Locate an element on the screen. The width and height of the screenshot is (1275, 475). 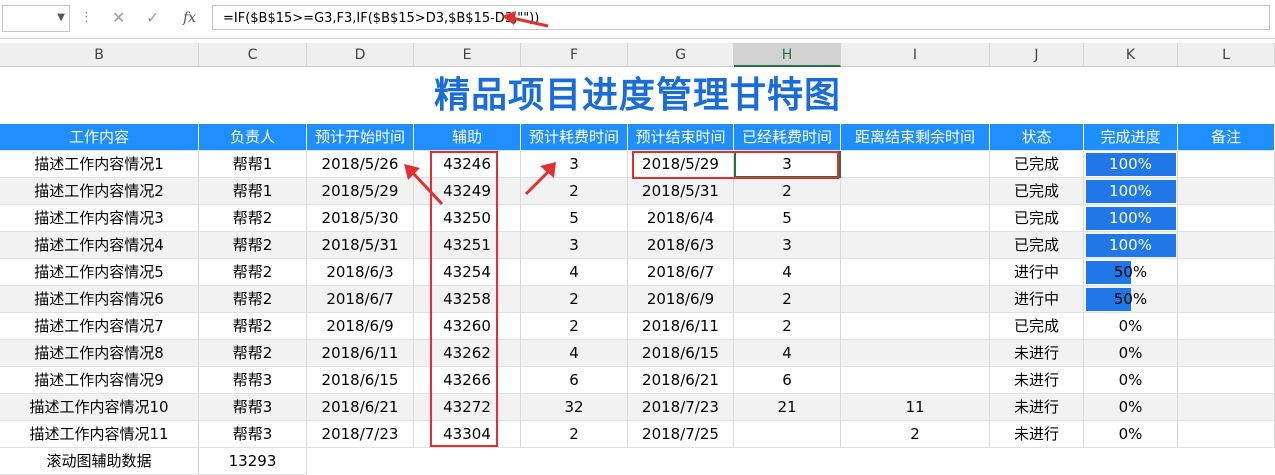
cell-est: 5 is located at coordinates (574, 218).